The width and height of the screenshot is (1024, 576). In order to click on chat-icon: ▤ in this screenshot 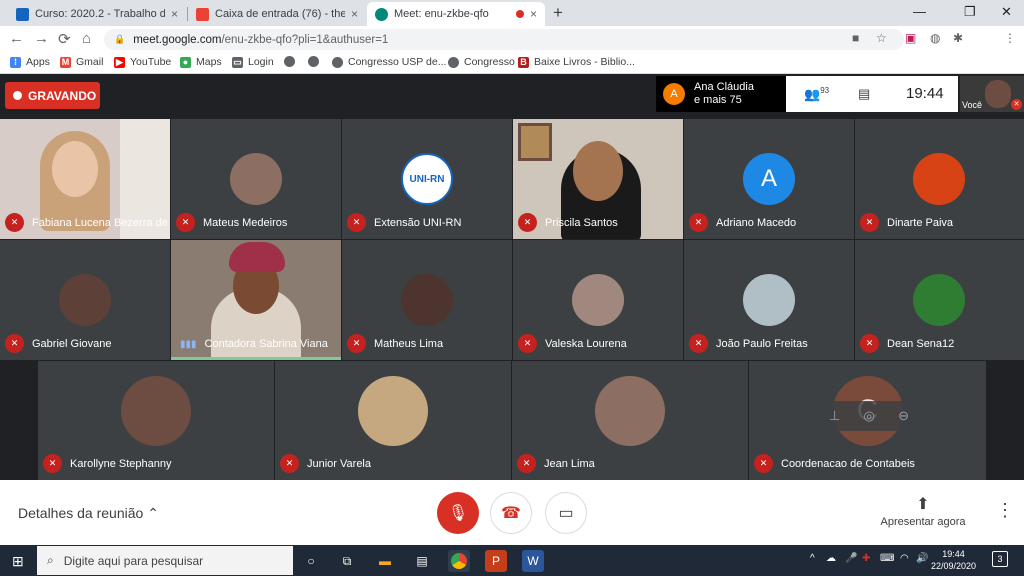, I will do `click(864, 94)`.